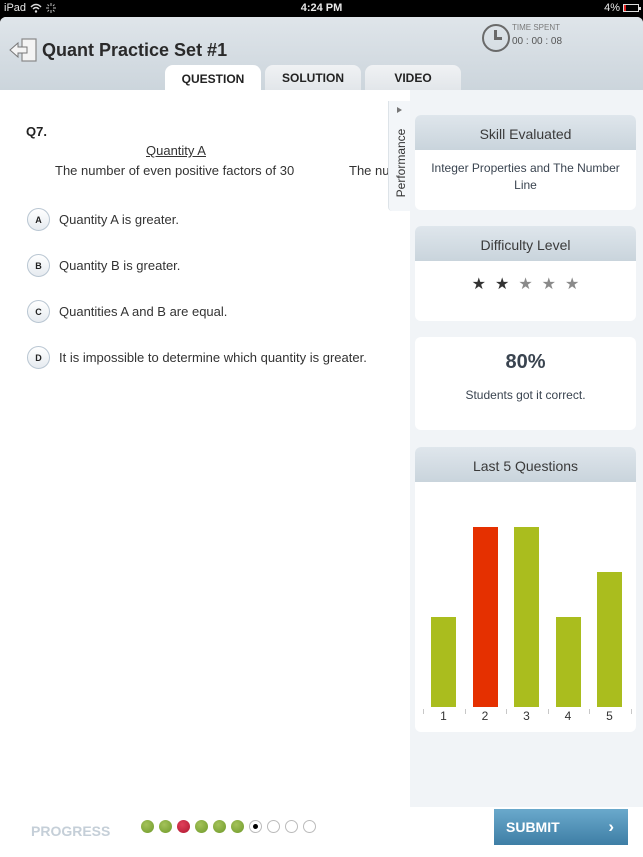 The image size is (643, 857). What do you see at coordinates (485, 716) in the screenshot?
I see `chart-x-label: 2` at bounding box center [485, 716].